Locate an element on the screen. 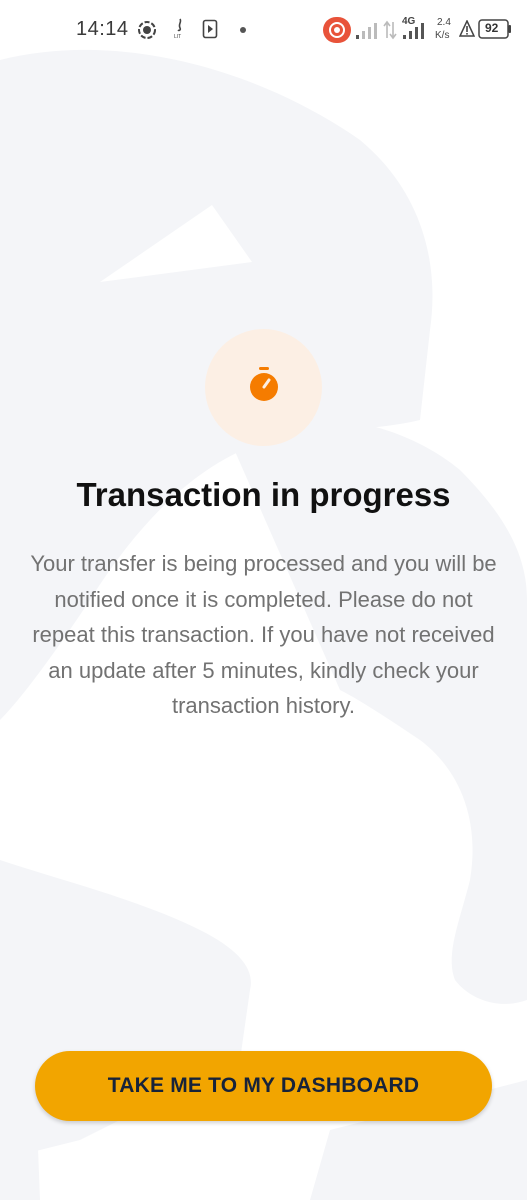 The height and width of the screenshot is (1200, 527). battery-level: 92 is located at coordinates (492, 28).